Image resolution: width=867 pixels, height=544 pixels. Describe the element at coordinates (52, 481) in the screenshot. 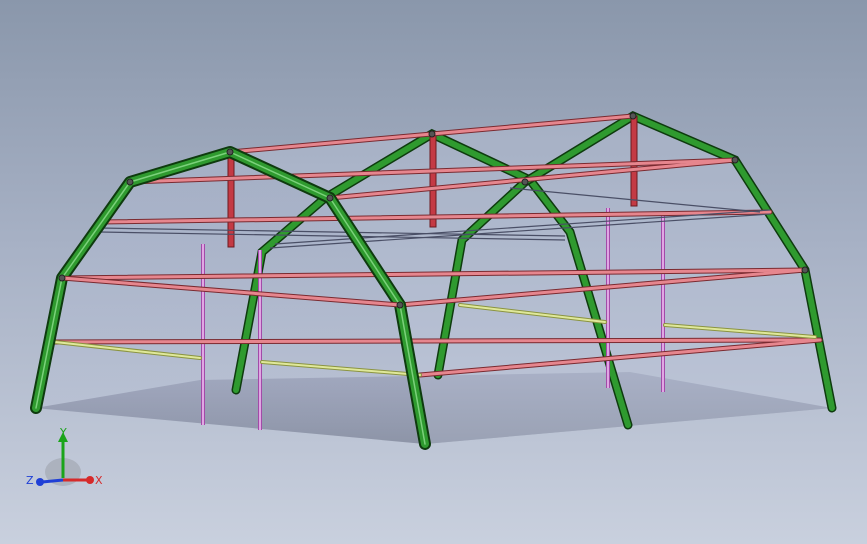

I see `z-axis-arrow` at that location.